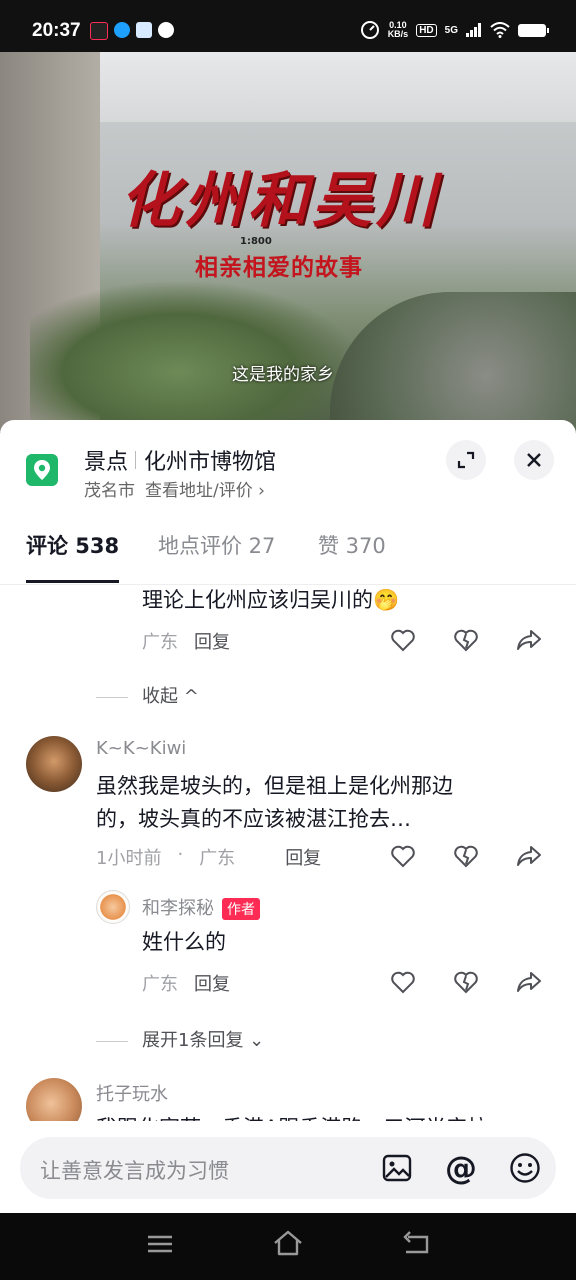  Describe the element at coordinates (72, 545) in the screenshot. I see `tab-comments: 评论 538` at that location.